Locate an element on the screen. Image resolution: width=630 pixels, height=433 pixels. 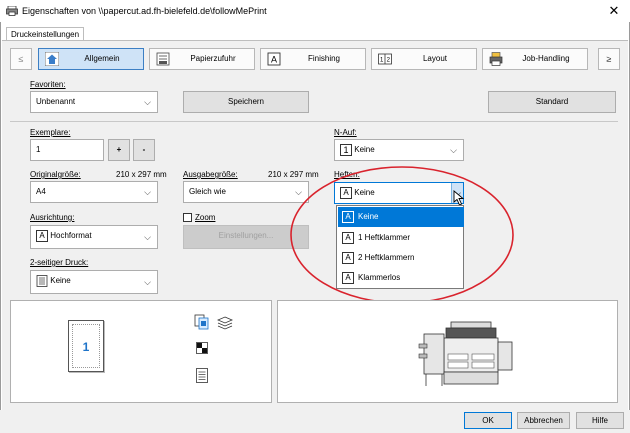
n-up-label: N-Auf: is located at coordinates (345, 132).